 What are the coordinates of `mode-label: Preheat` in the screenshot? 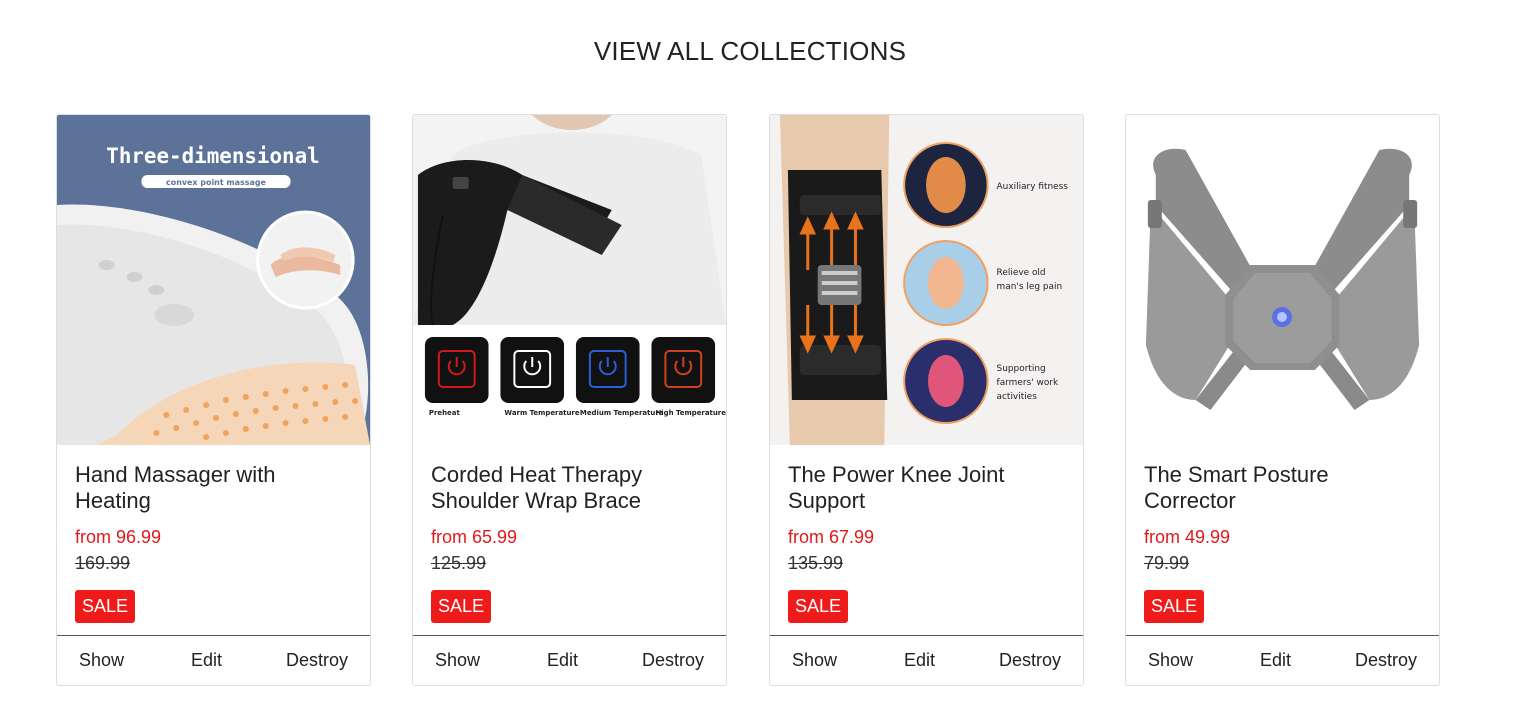 It's located at (445, 413).